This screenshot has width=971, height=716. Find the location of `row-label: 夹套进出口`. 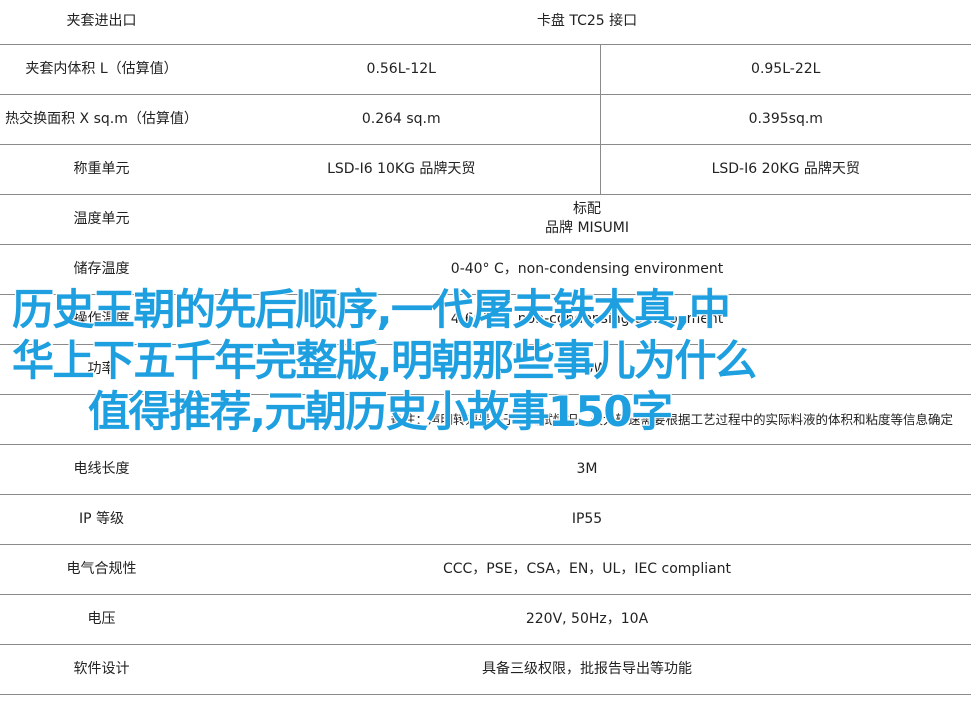

row-label: 夹套进出口 is located at coordinates (101, 22).